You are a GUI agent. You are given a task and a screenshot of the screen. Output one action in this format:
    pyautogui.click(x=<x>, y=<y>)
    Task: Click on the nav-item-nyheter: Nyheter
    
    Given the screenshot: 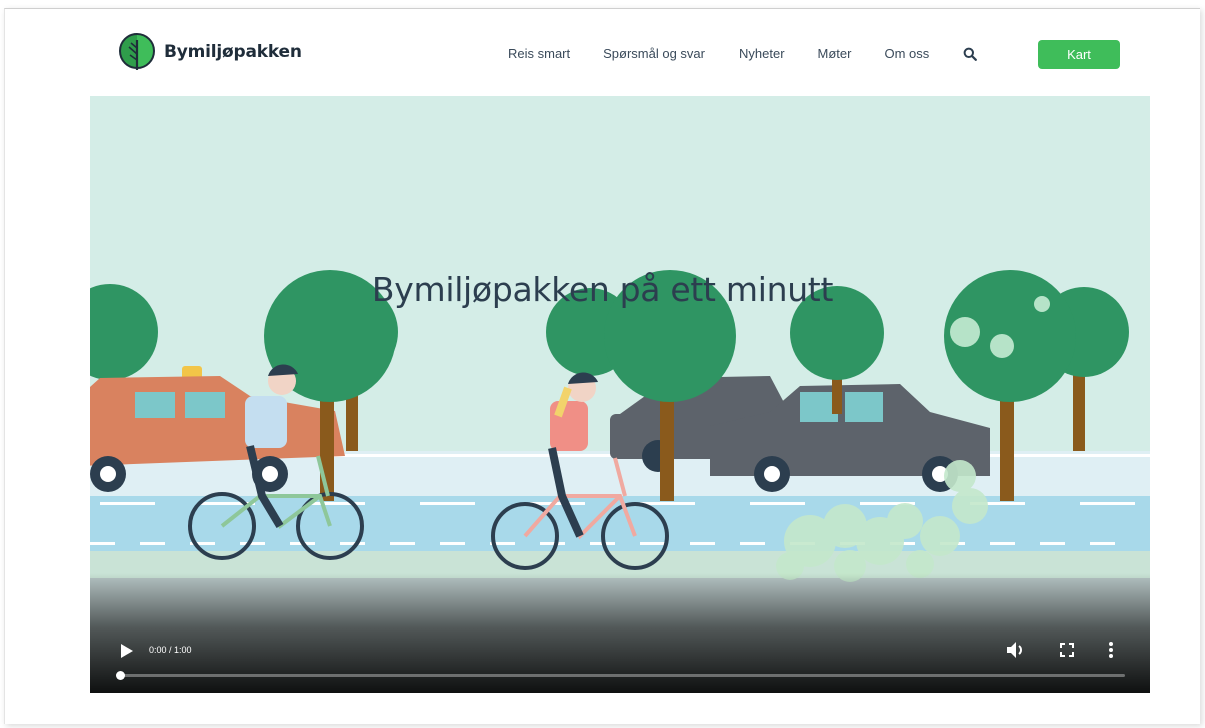 What is the action you would take?
    pyautogui.click(x=762, y=53)
    